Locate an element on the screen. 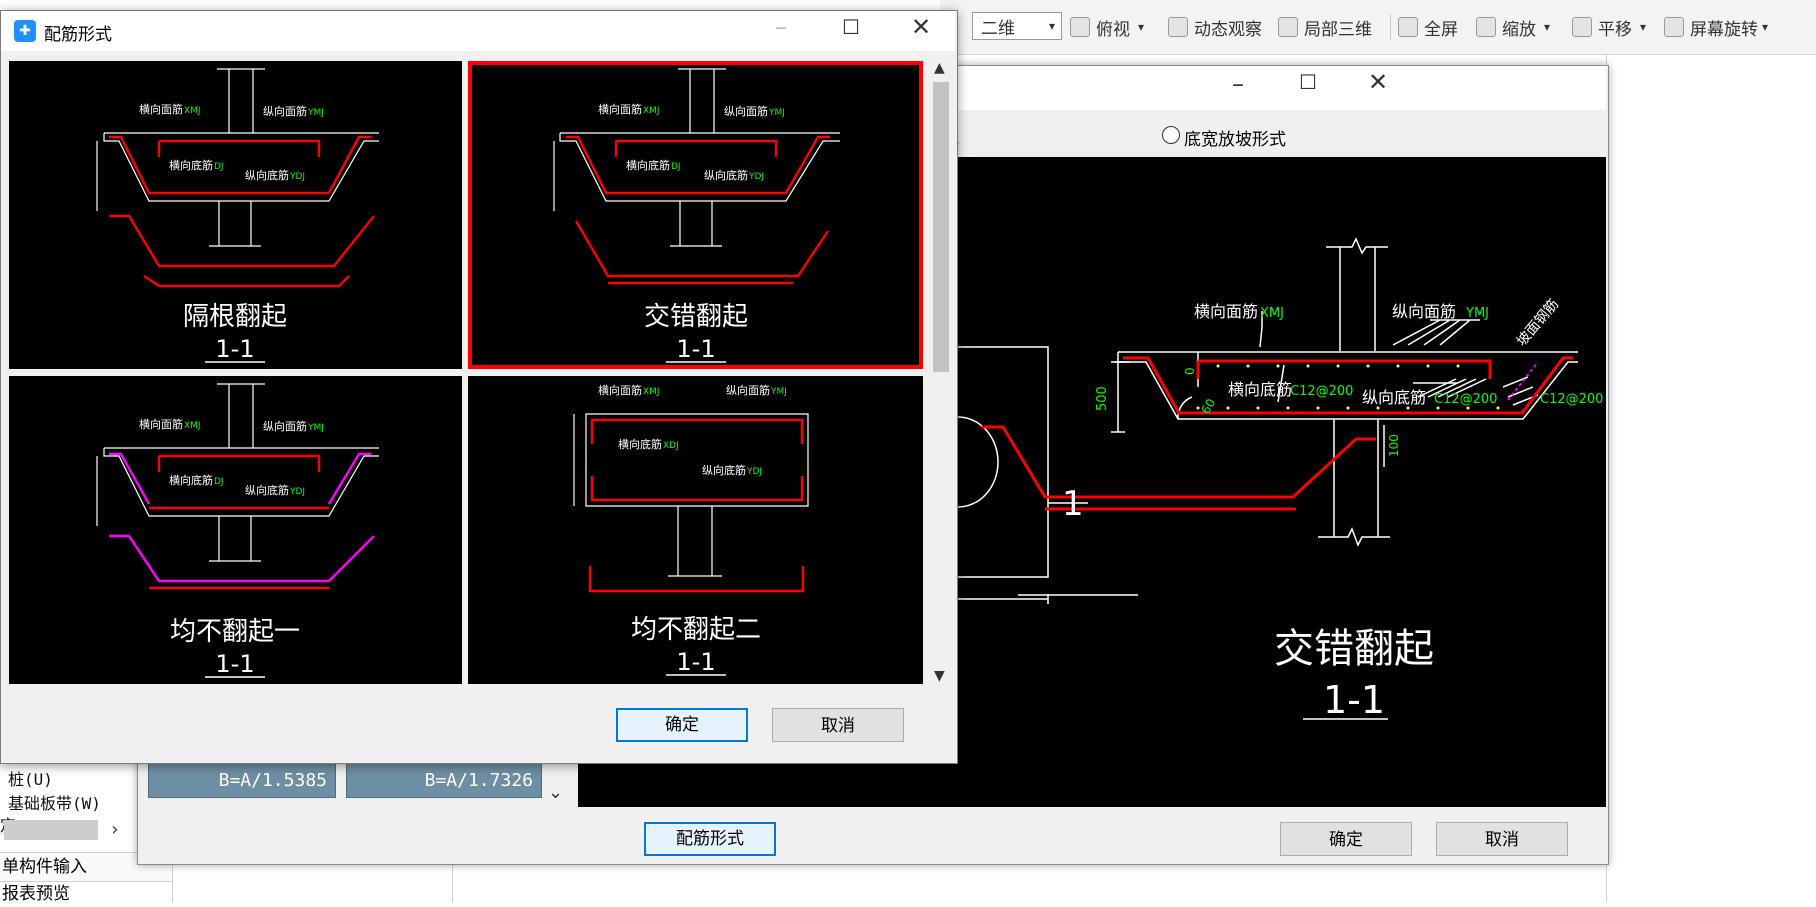 This screenshot has width=1816, height=907. label-zxmj-code: YMJ is located at coordinates (1477, 313).